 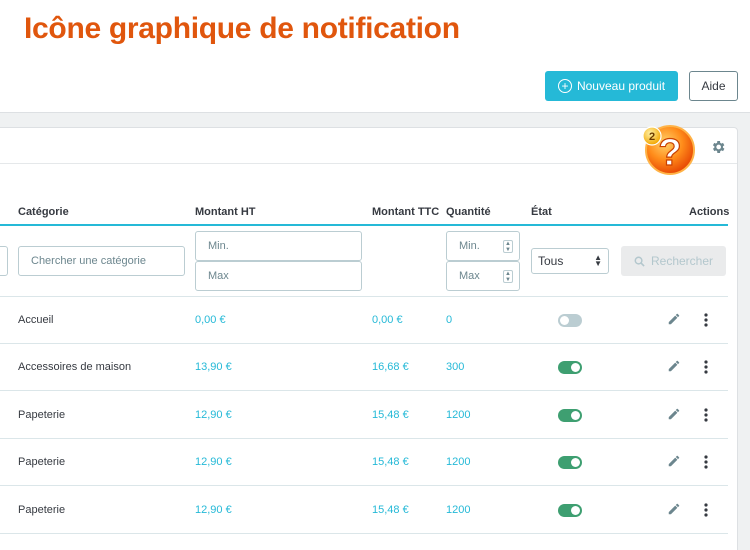 I want to click on qty-min-input: Min. ▲ ▼, so click(x=483, y=246).